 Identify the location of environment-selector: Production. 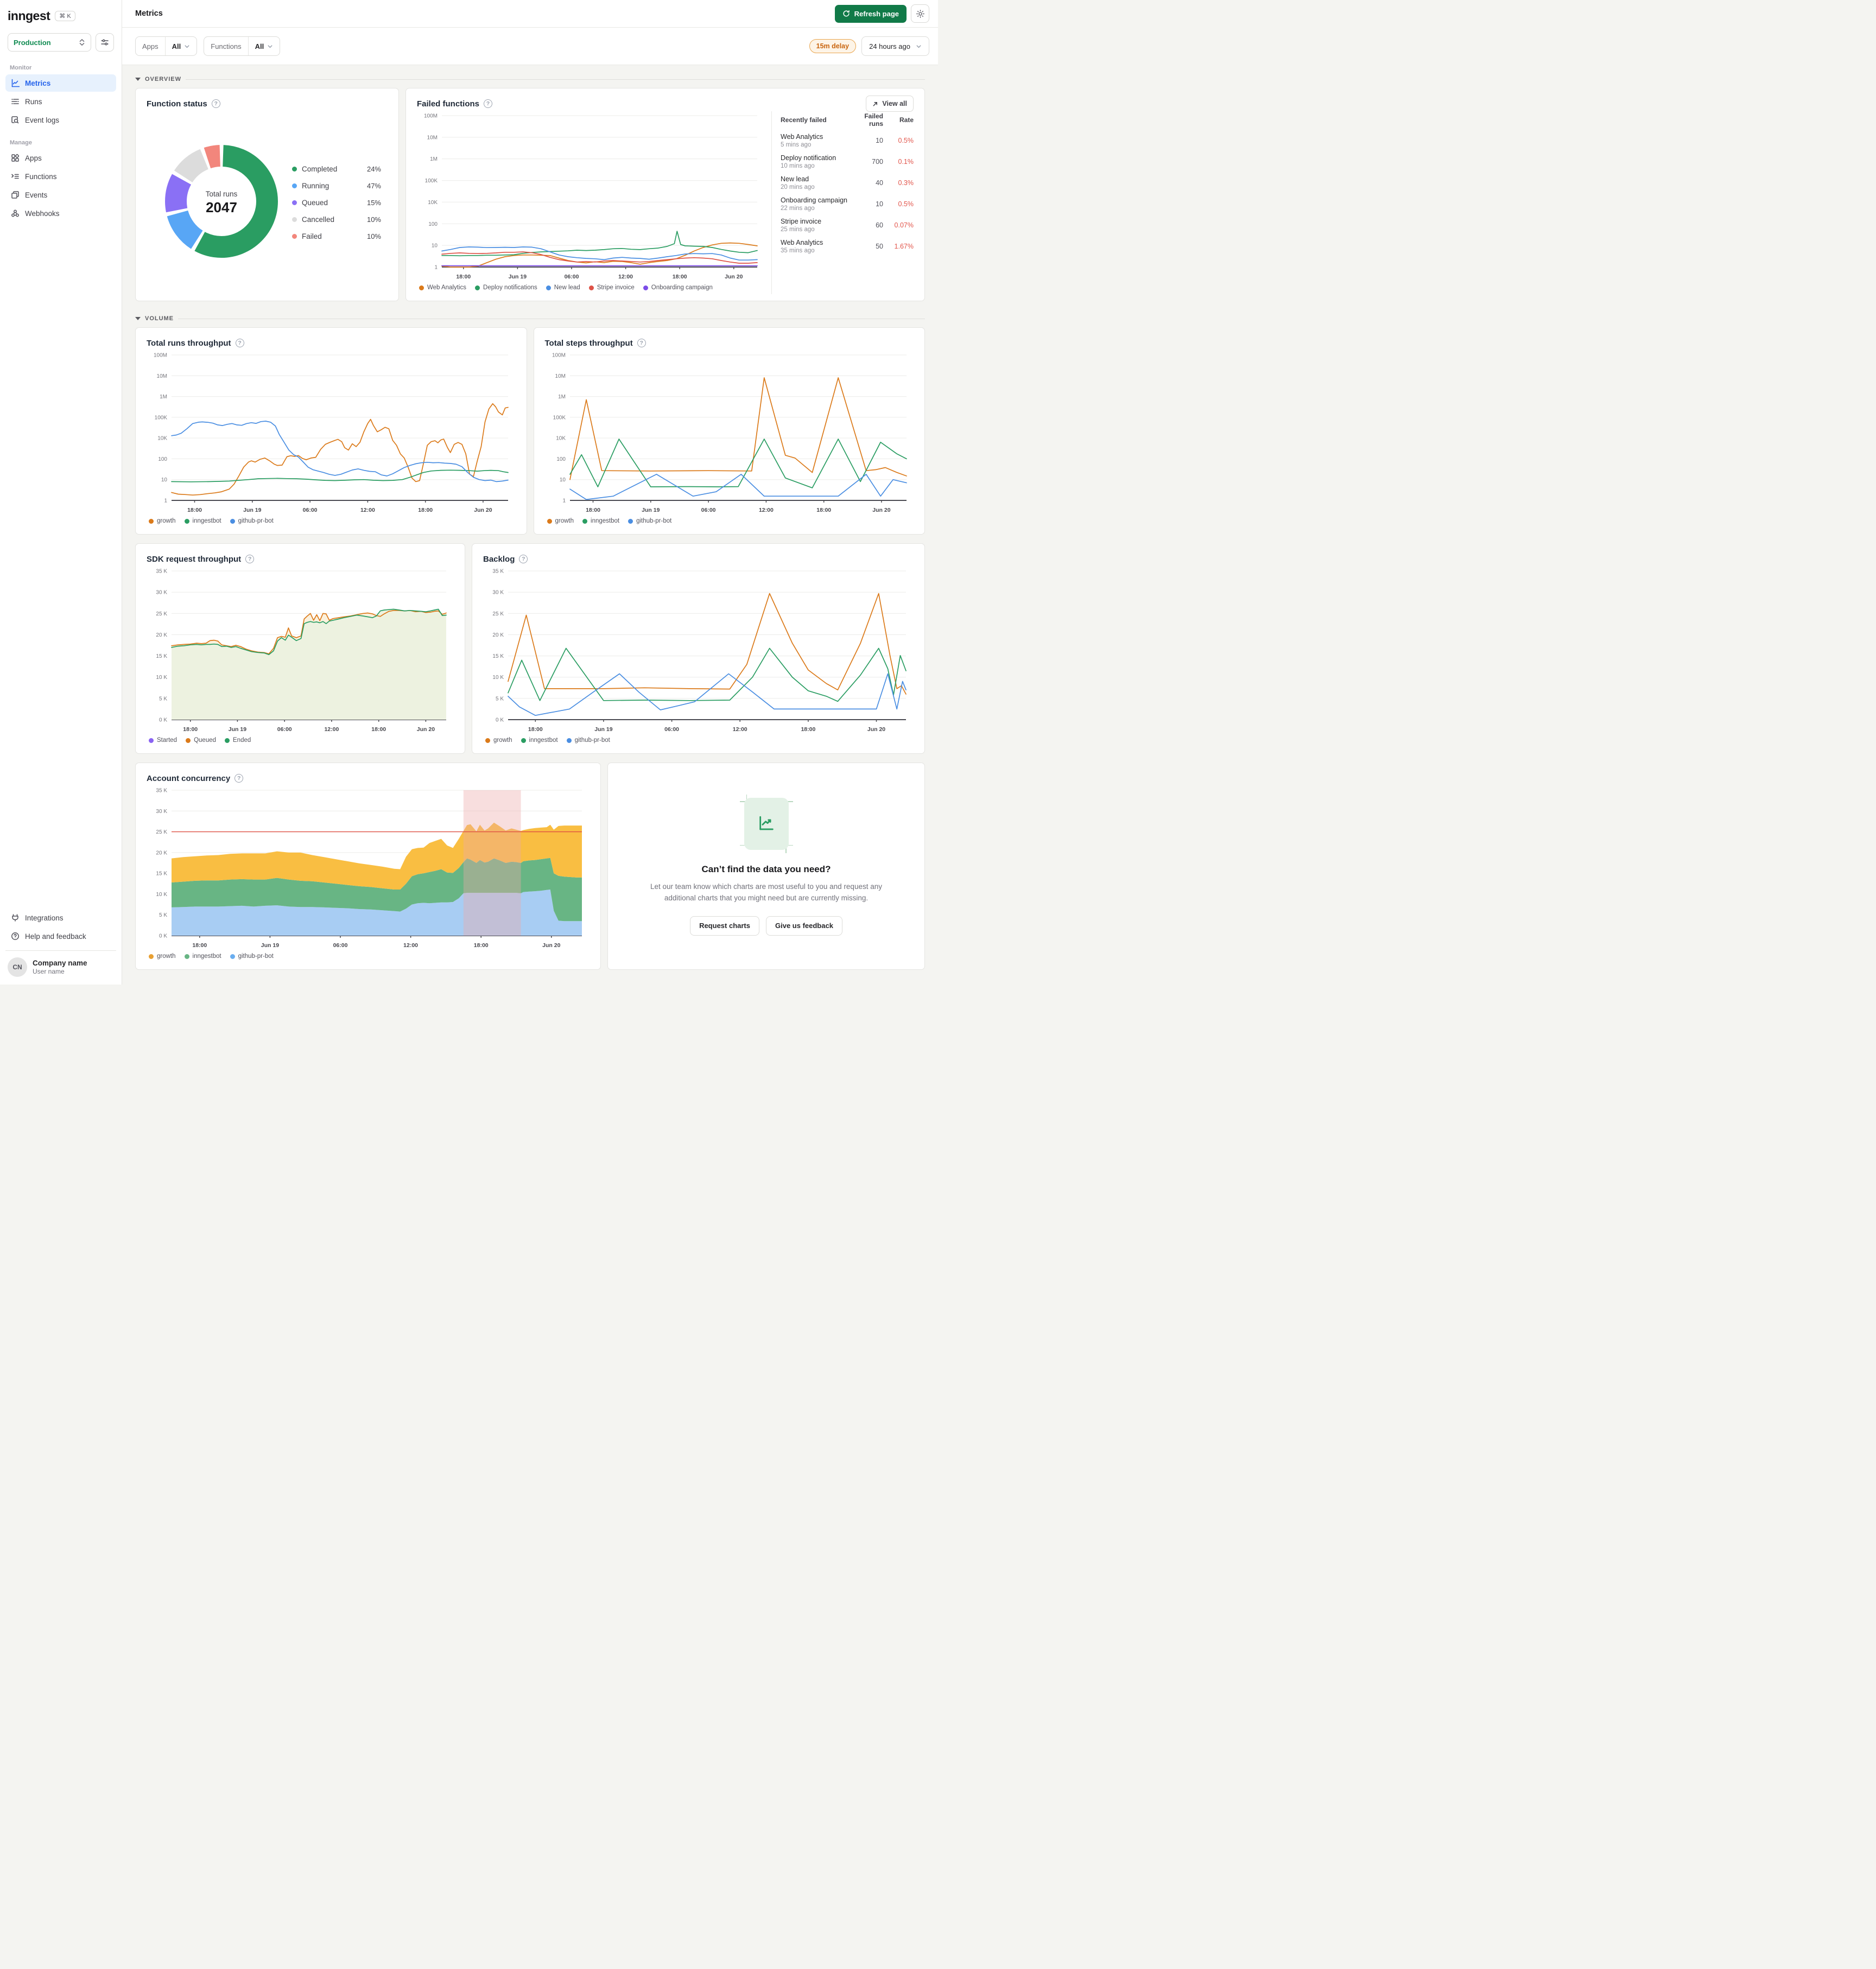
(49, 42).